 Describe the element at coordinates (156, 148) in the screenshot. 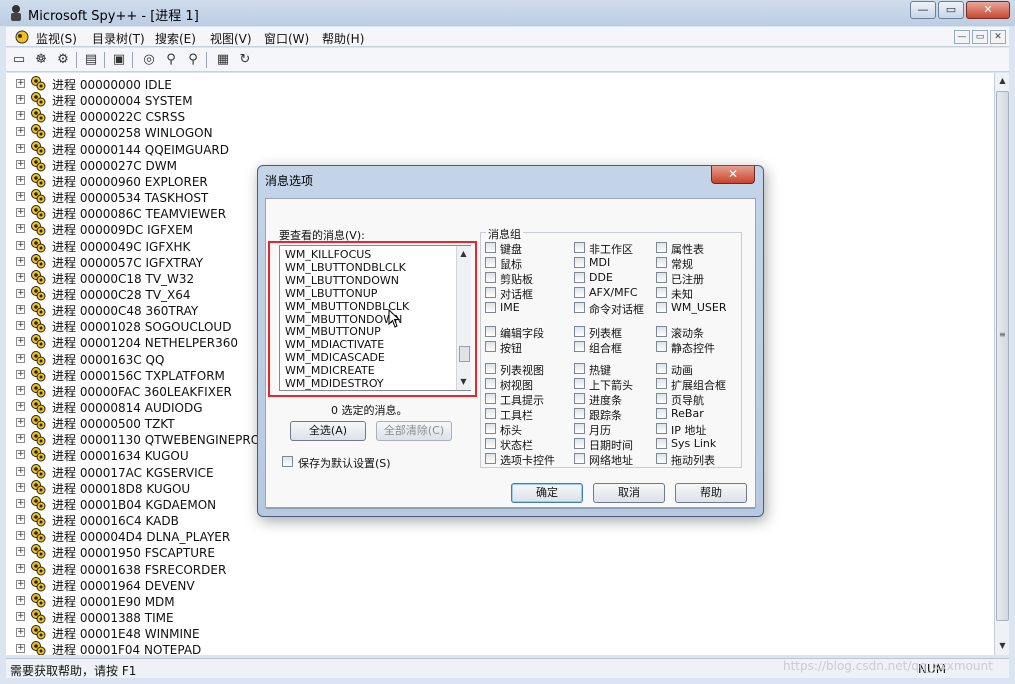

I see `tree-row: + 进程 00000144 QQEIMGUARD` at that location.